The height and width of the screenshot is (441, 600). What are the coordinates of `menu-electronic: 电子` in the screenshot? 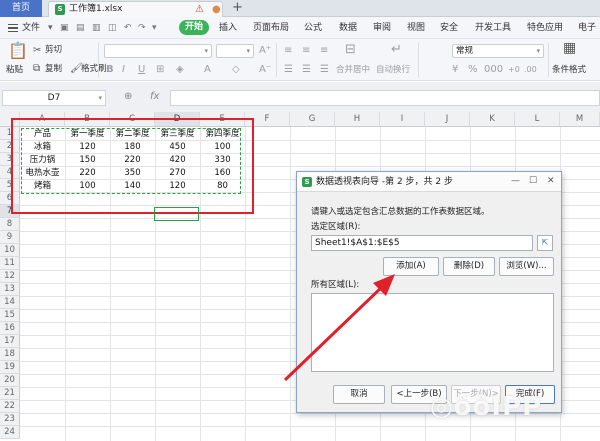 It's located at (587, 28).